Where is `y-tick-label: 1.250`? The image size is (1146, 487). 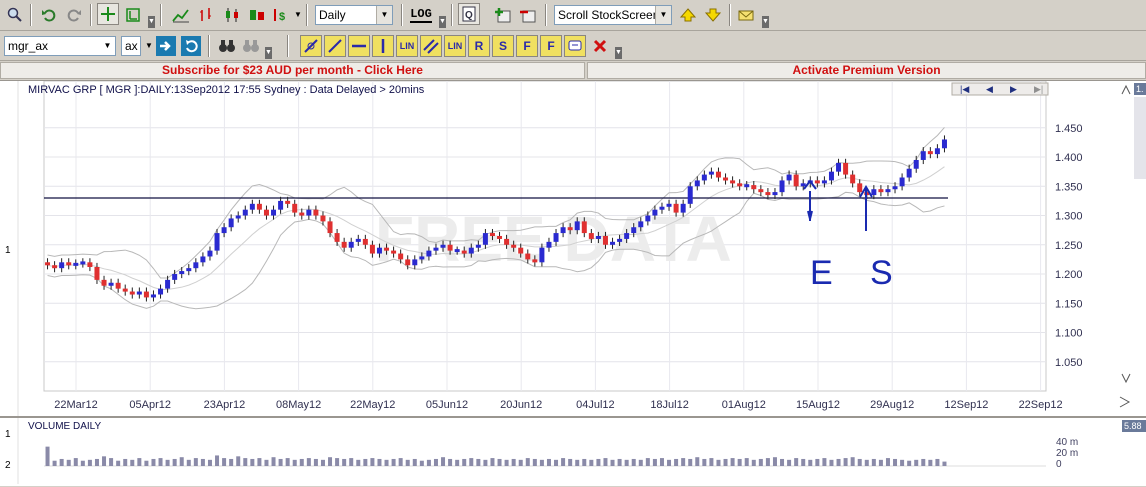
y-tick-label: 1.250 is located at coordinates (1069, 246).